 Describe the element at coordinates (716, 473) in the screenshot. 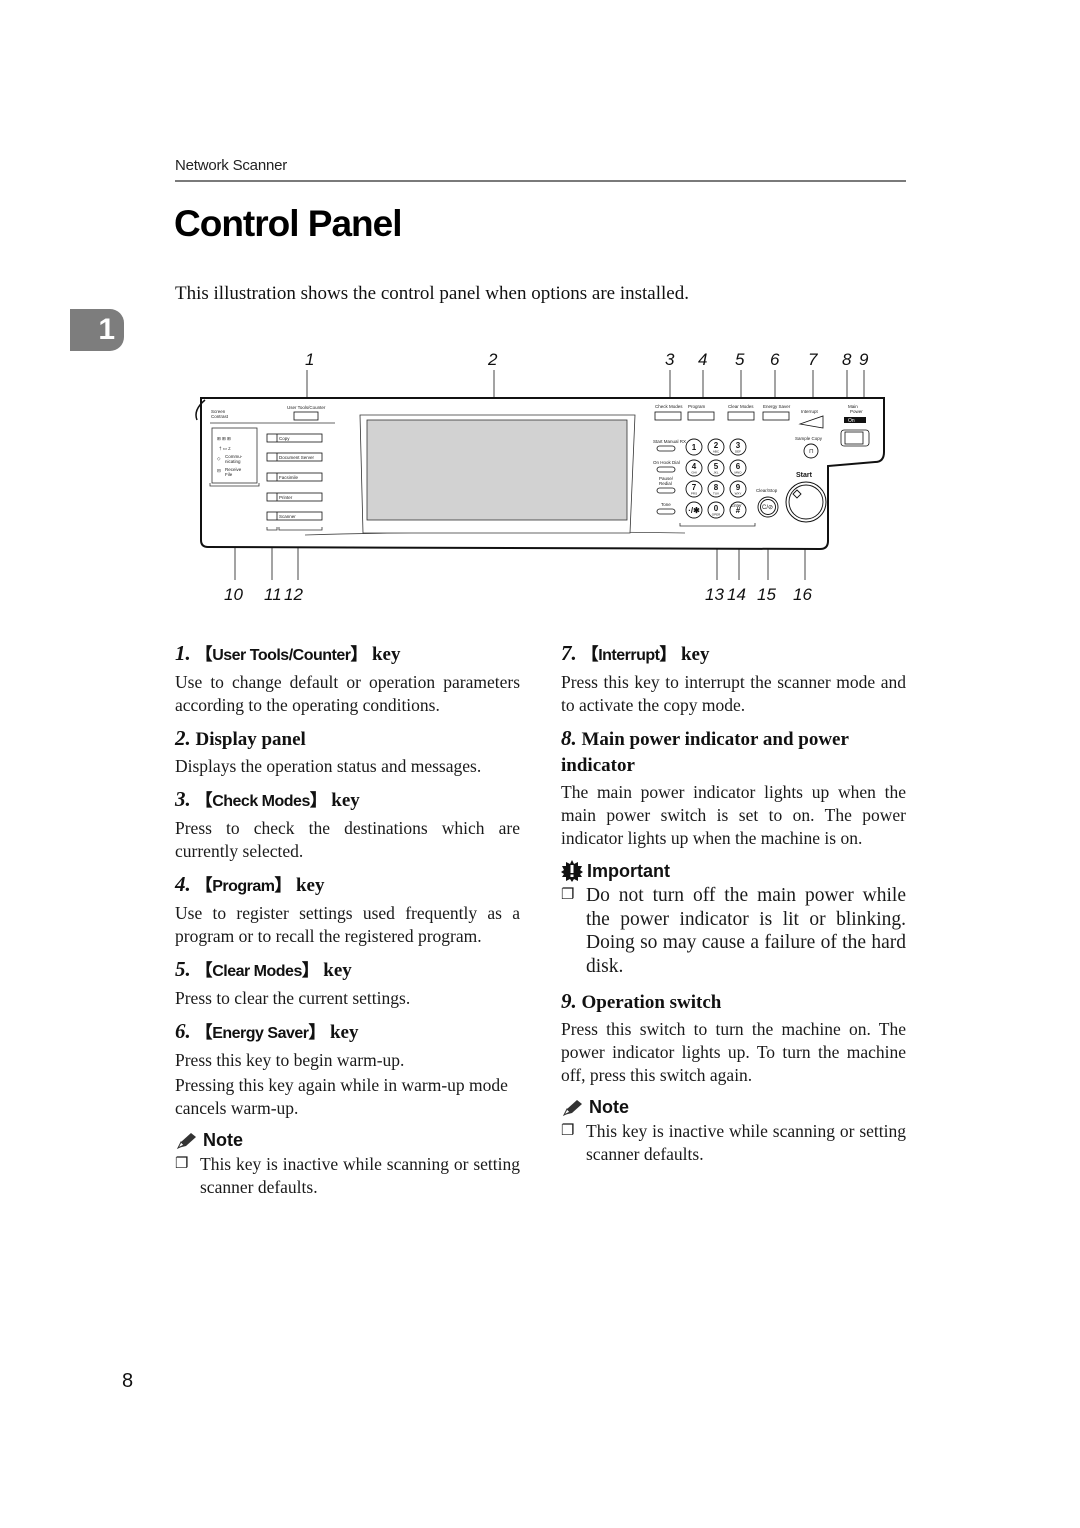

I see `svg-text: JKL` at that location.